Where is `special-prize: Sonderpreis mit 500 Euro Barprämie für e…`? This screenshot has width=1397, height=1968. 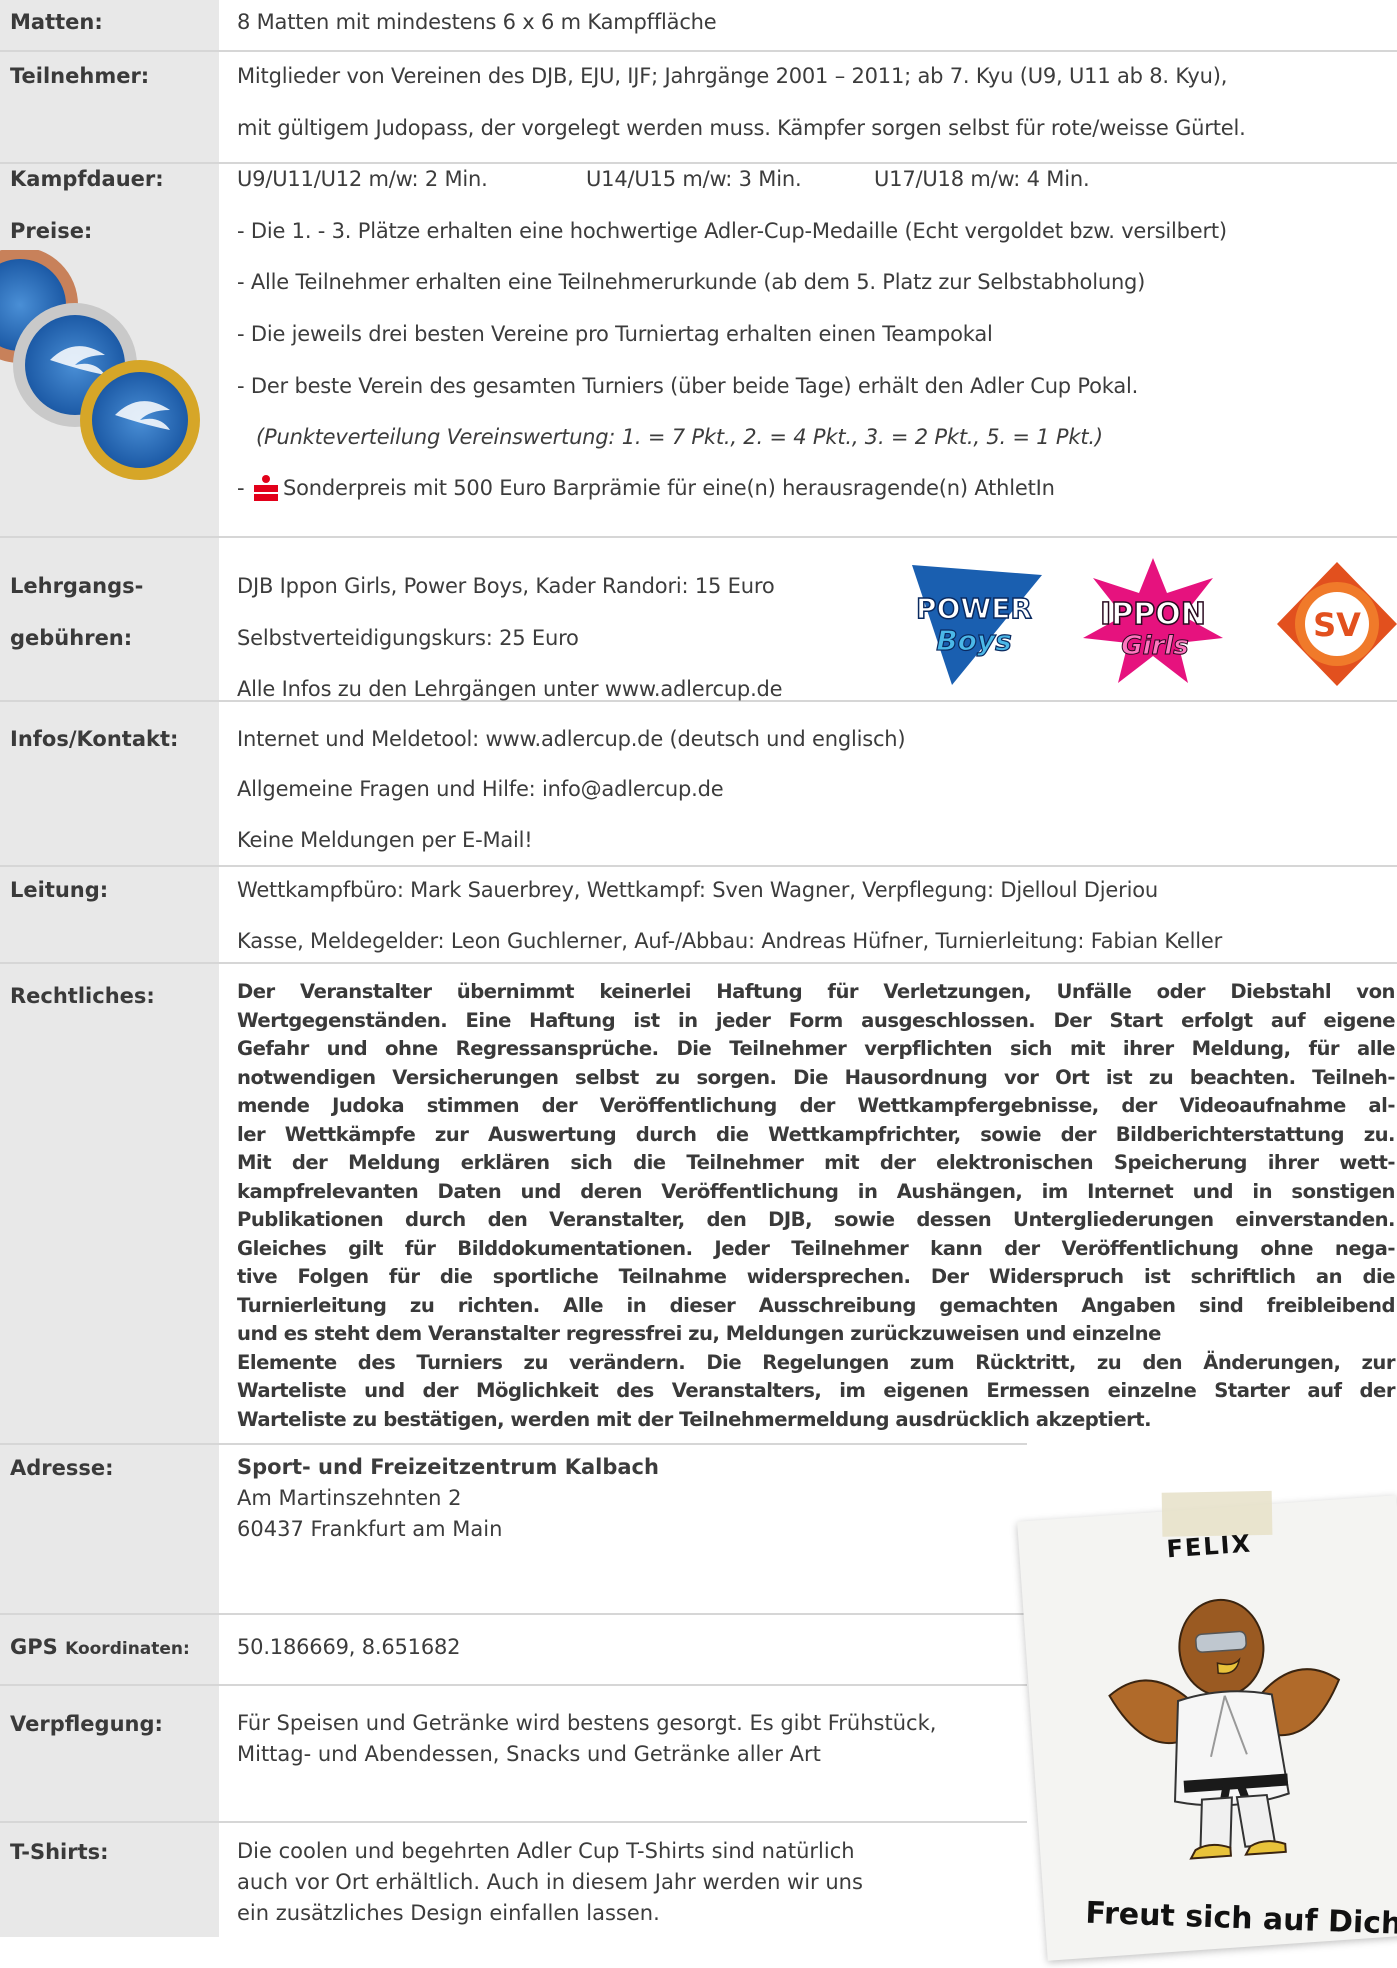
special-prize: Sonderpreis mit 500 Euro Barprämie für e… is located at coordinates (669, 488).